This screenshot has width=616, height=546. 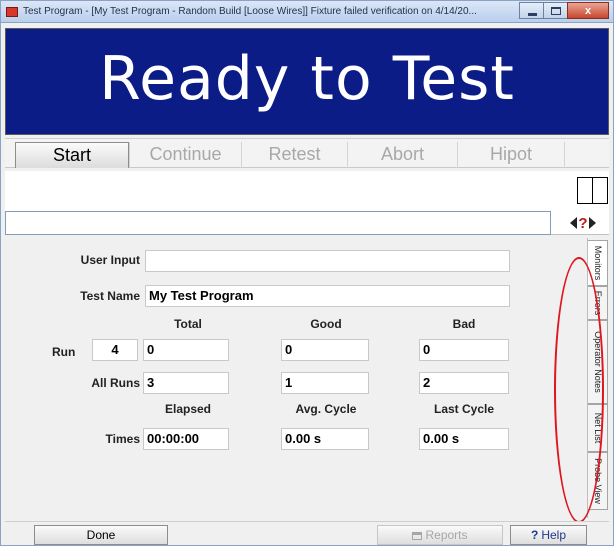 I want to click on help-icon: ?, so click(x=582, y=223).